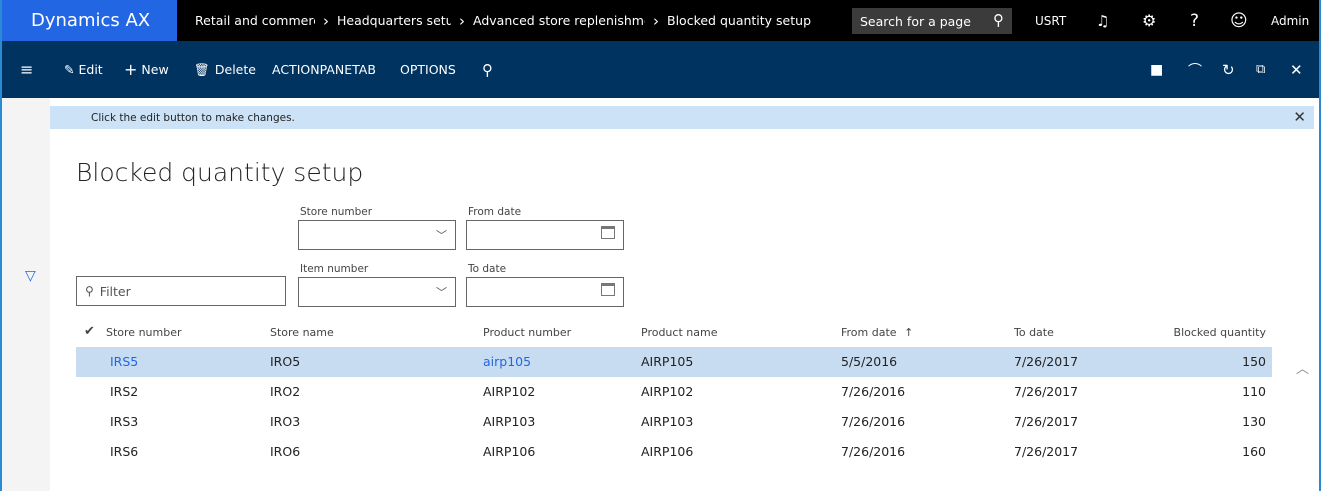 This screenshot has height=491, width=1321. Describe the element at coordinates (739, 20) in the screenshot. I see `breadcrumb-item: Blocked quantity setup` at that location.